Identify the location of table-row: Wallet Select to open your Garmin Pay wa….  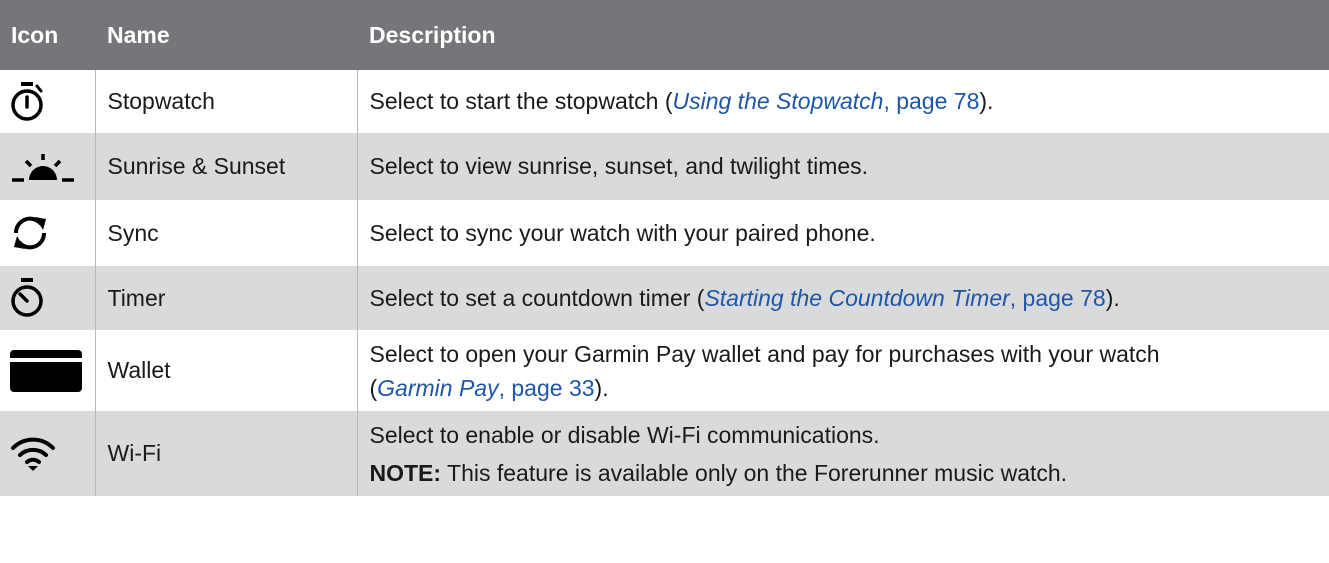
(664, 370).